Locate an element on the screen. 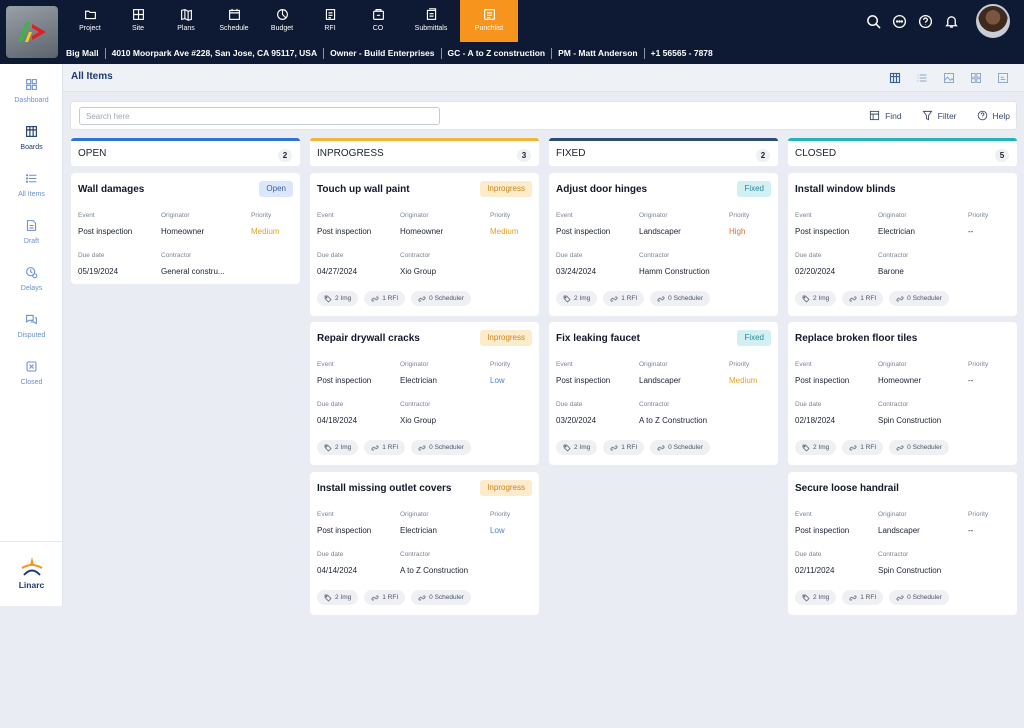 This screenshot has width=1024, height=728. status-badge: Inprogress is located at coordinates (506, 338).